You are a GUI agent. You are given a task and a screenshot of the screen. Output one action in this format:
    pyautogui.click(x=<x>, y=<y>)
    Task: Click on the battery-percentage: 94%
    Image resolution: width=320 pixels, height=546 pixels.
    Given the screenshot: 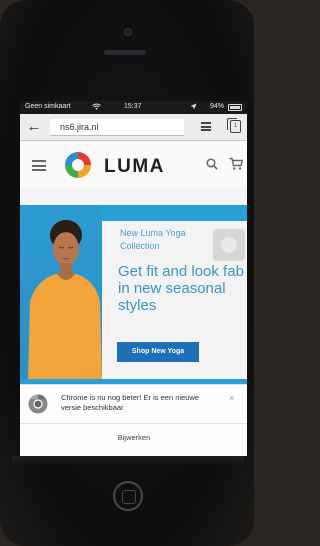 What is the action you would take?
    pyautogui.click(x=217, y=106)
    